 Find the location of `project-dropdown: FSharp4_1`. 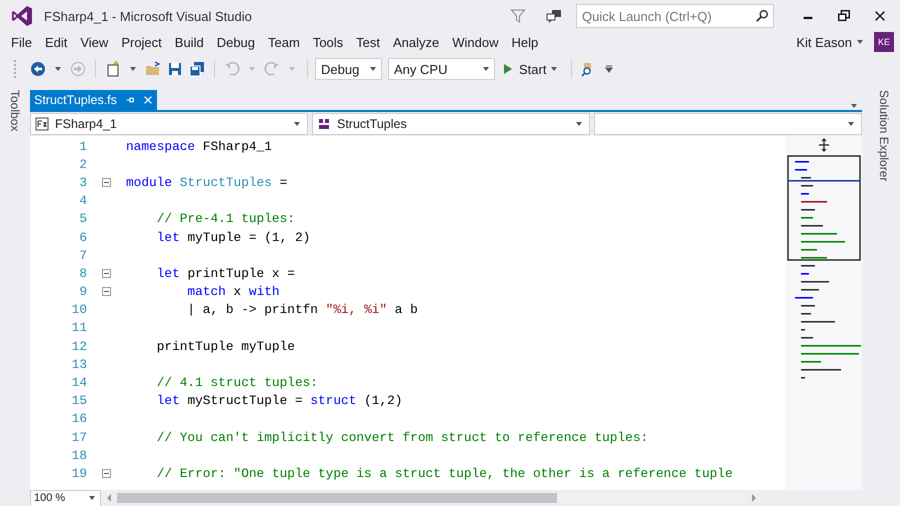

project-dropdown: FSharp4_1 is located at coordinates (169, 124).